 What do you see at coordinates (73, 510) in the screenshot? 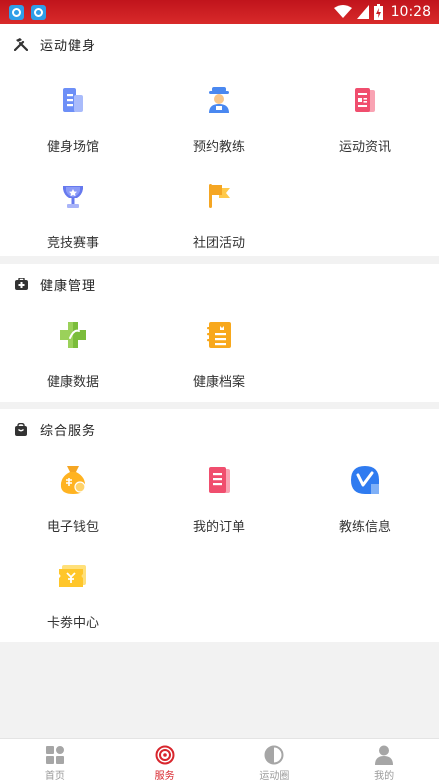
I see `service-e-wallet: 电子钱包` at bounding box center [73, 510].